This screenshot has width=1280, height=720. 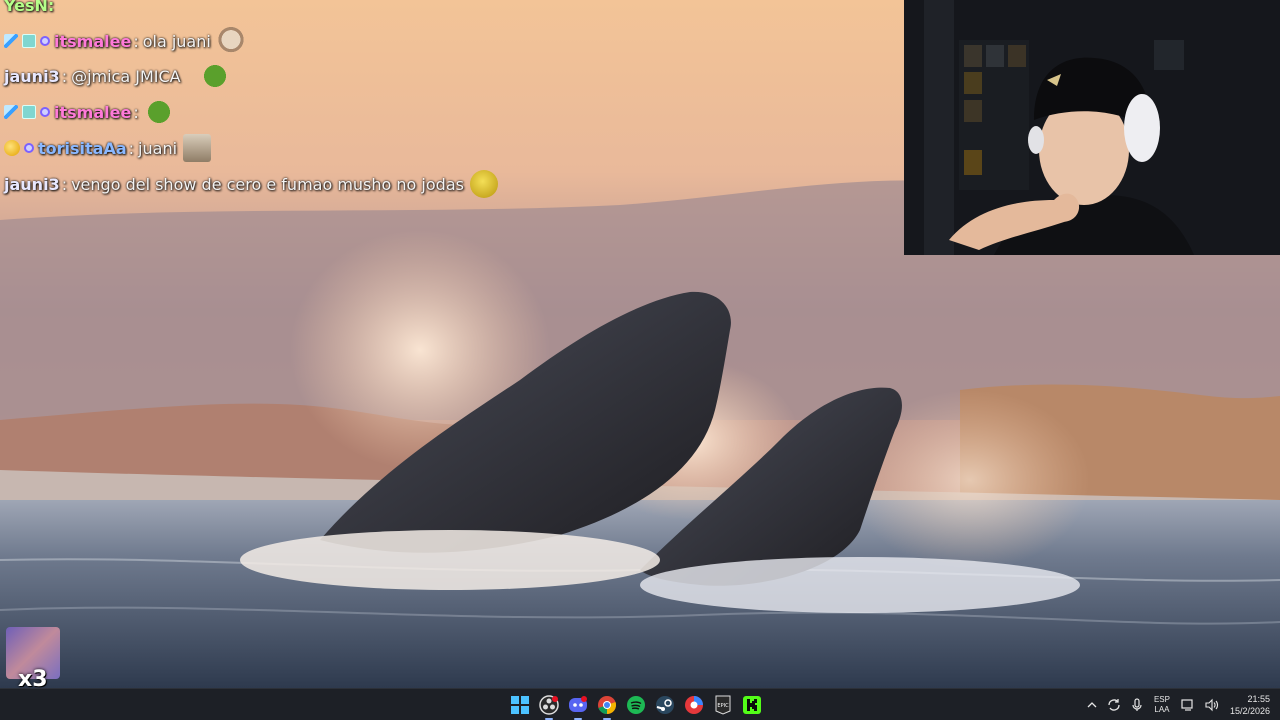 I want to click on obs-icon, so click(x=549, y=705).